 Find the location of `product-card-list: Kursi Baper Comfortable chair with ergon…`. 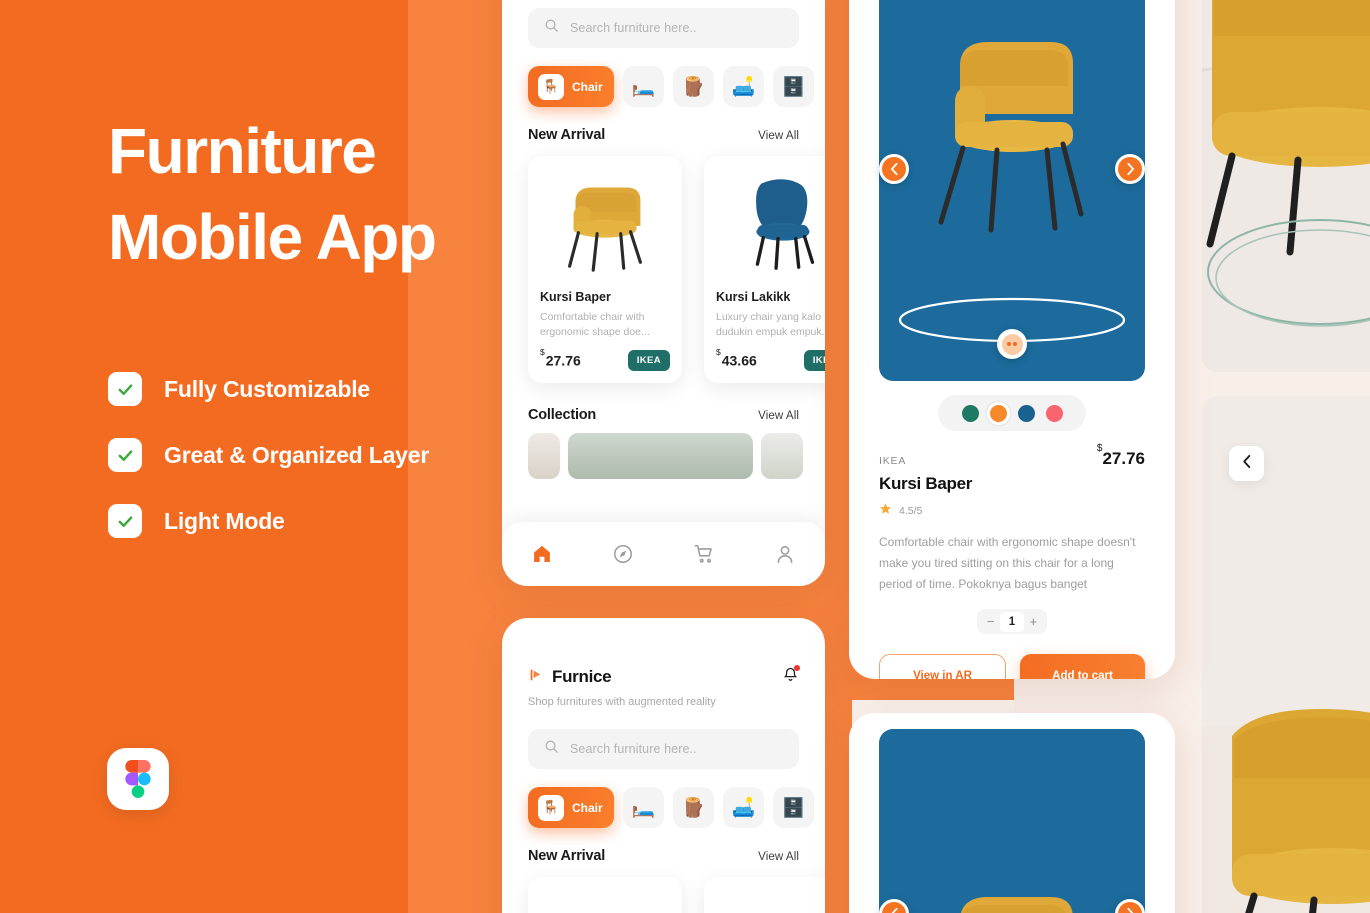

product-card-list: Kursi Baper Comfortable chair with ergon… is located at coordinates (676, 269).